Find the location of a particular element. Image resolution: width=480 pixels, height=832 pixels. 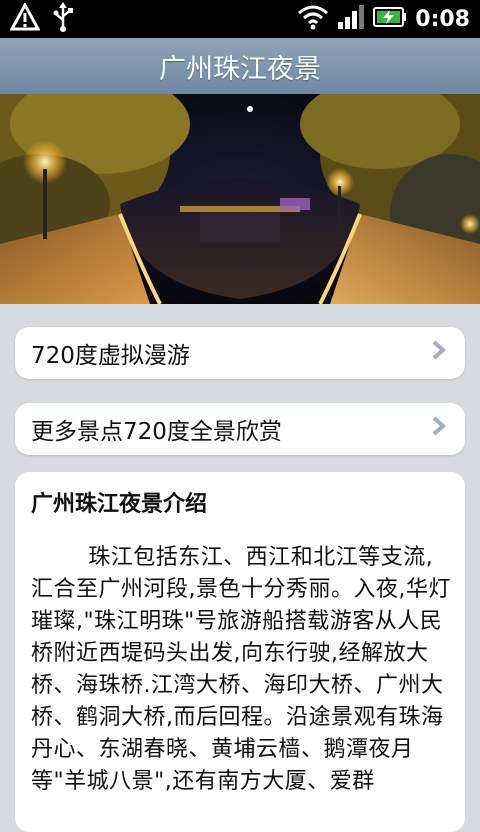

more-panoramas-button: 更多景点720度全景欣赏 is located at coordinates (240, 429).